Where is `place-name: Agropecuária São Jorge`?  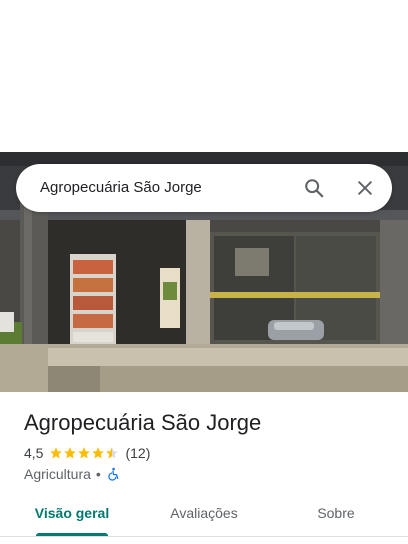 place-name: Agropecuária São Jorge is located at coordinates (143, 422).